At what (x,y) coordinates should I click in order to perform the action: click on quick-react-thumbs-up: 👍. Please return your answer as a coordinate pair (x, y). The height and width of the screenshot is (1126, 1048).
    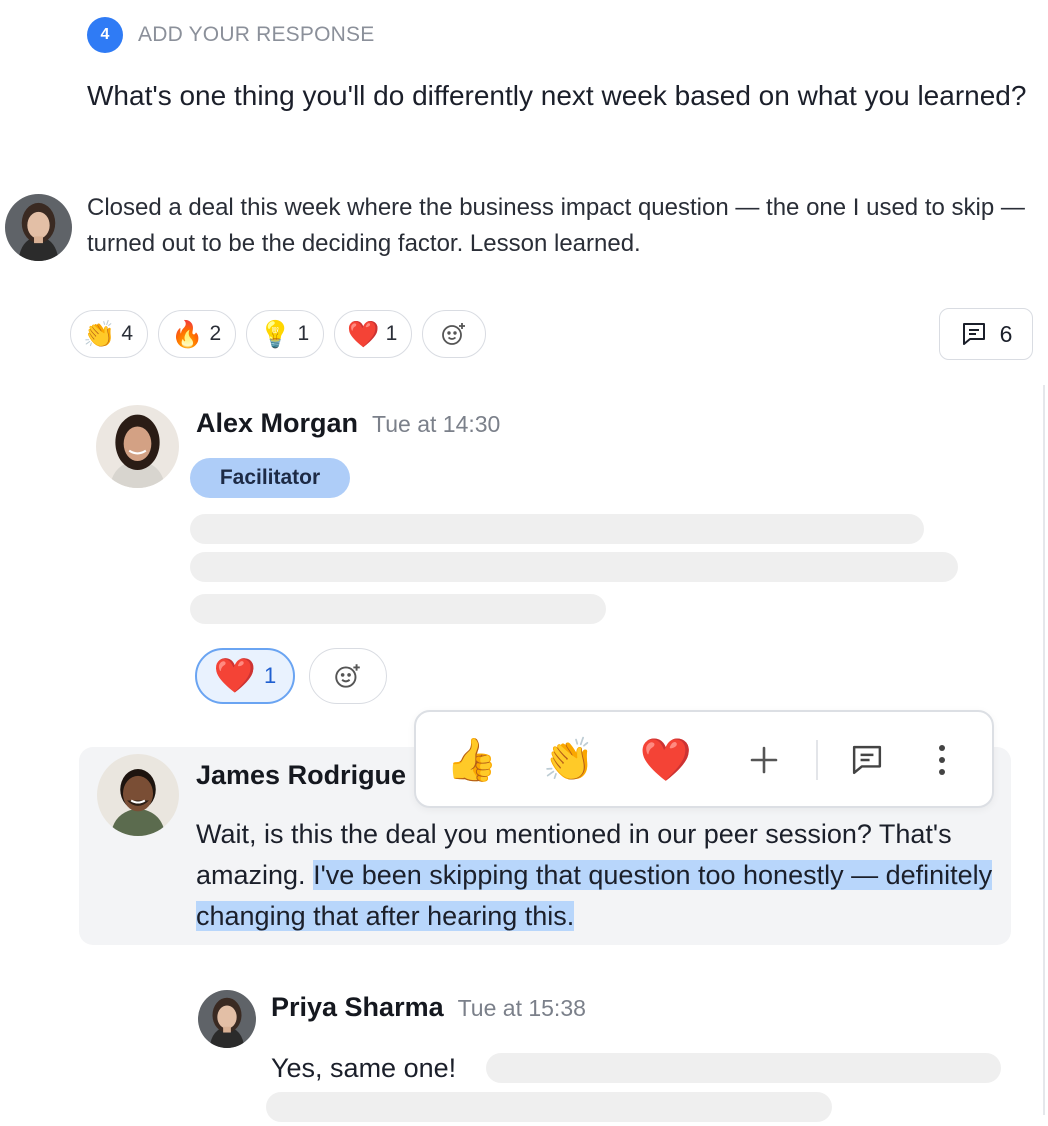
    Looking at the image, I should click on (472, 760).